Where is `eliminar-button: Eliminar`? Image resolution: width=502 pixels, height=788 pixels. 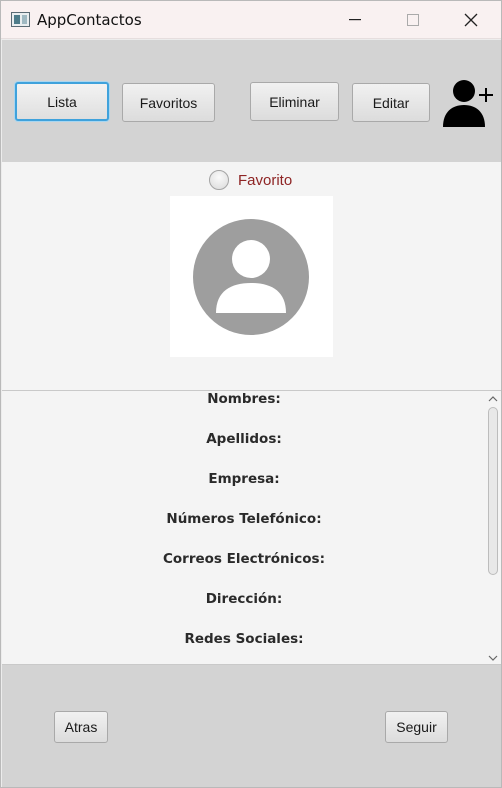
eliminar-button: Eliminar is located at coordinates (294, 101).